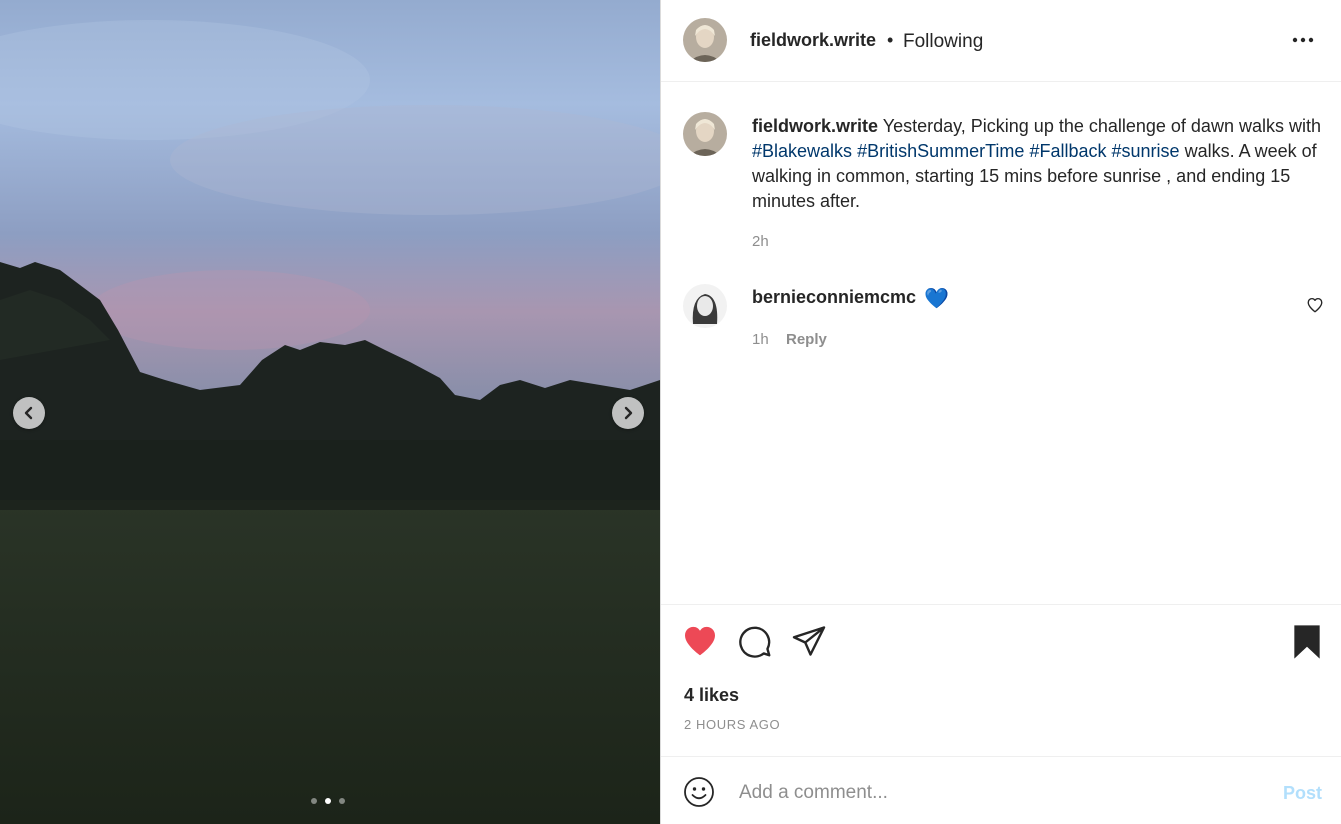  I want to click on caption-username: fieldwork.write, so click(815, 126).